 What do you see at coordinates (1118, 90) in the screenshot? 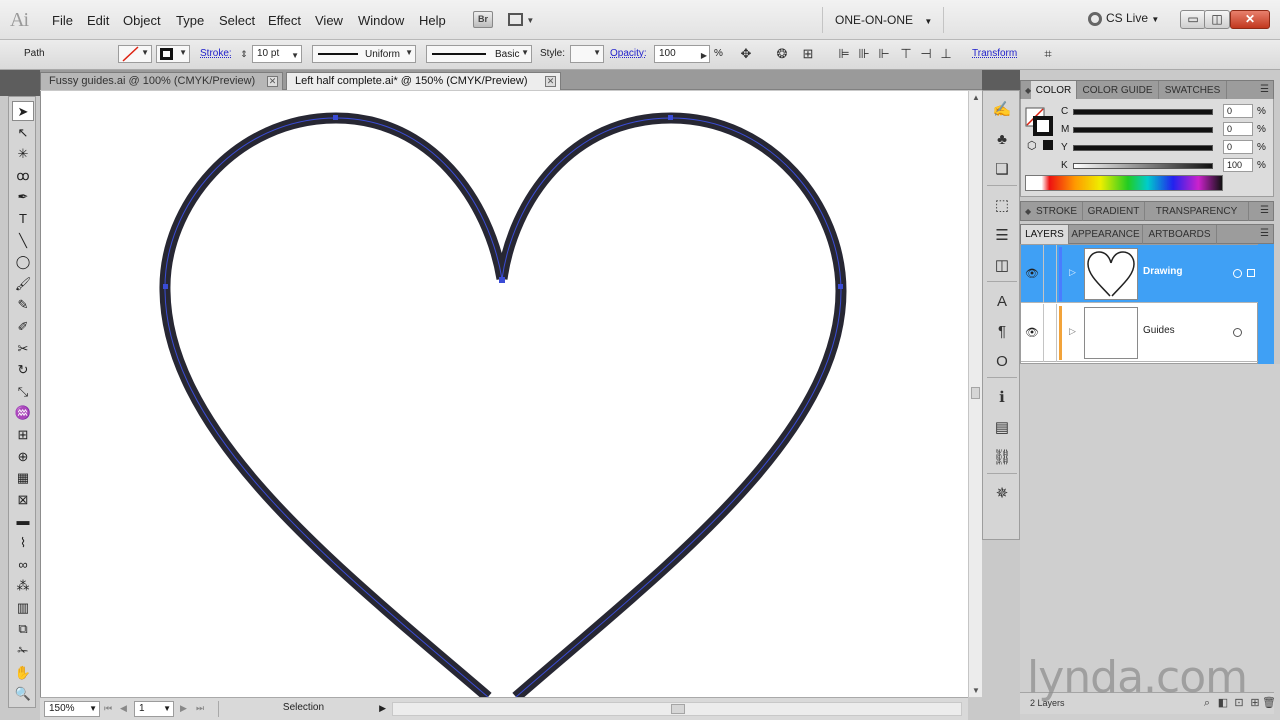
I see `tab-color-guide: COLOR GUIDE` at bounding box center [1118, 90].